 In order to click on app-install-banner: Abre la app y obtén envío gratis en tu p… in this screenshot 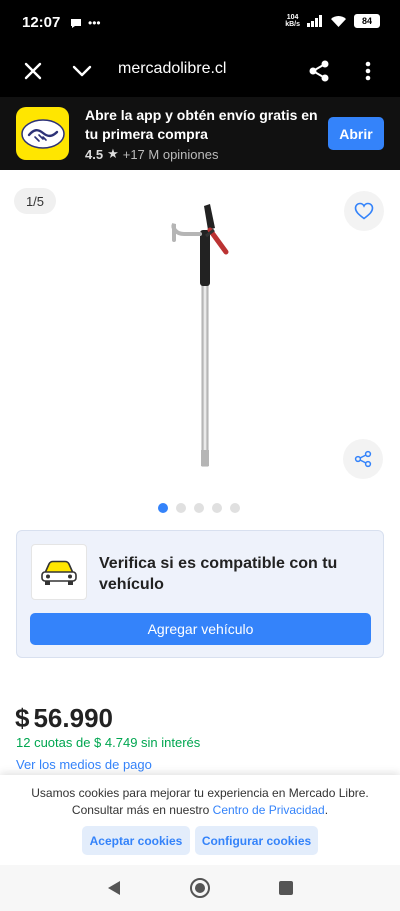, I will do `click(200, 133)`.